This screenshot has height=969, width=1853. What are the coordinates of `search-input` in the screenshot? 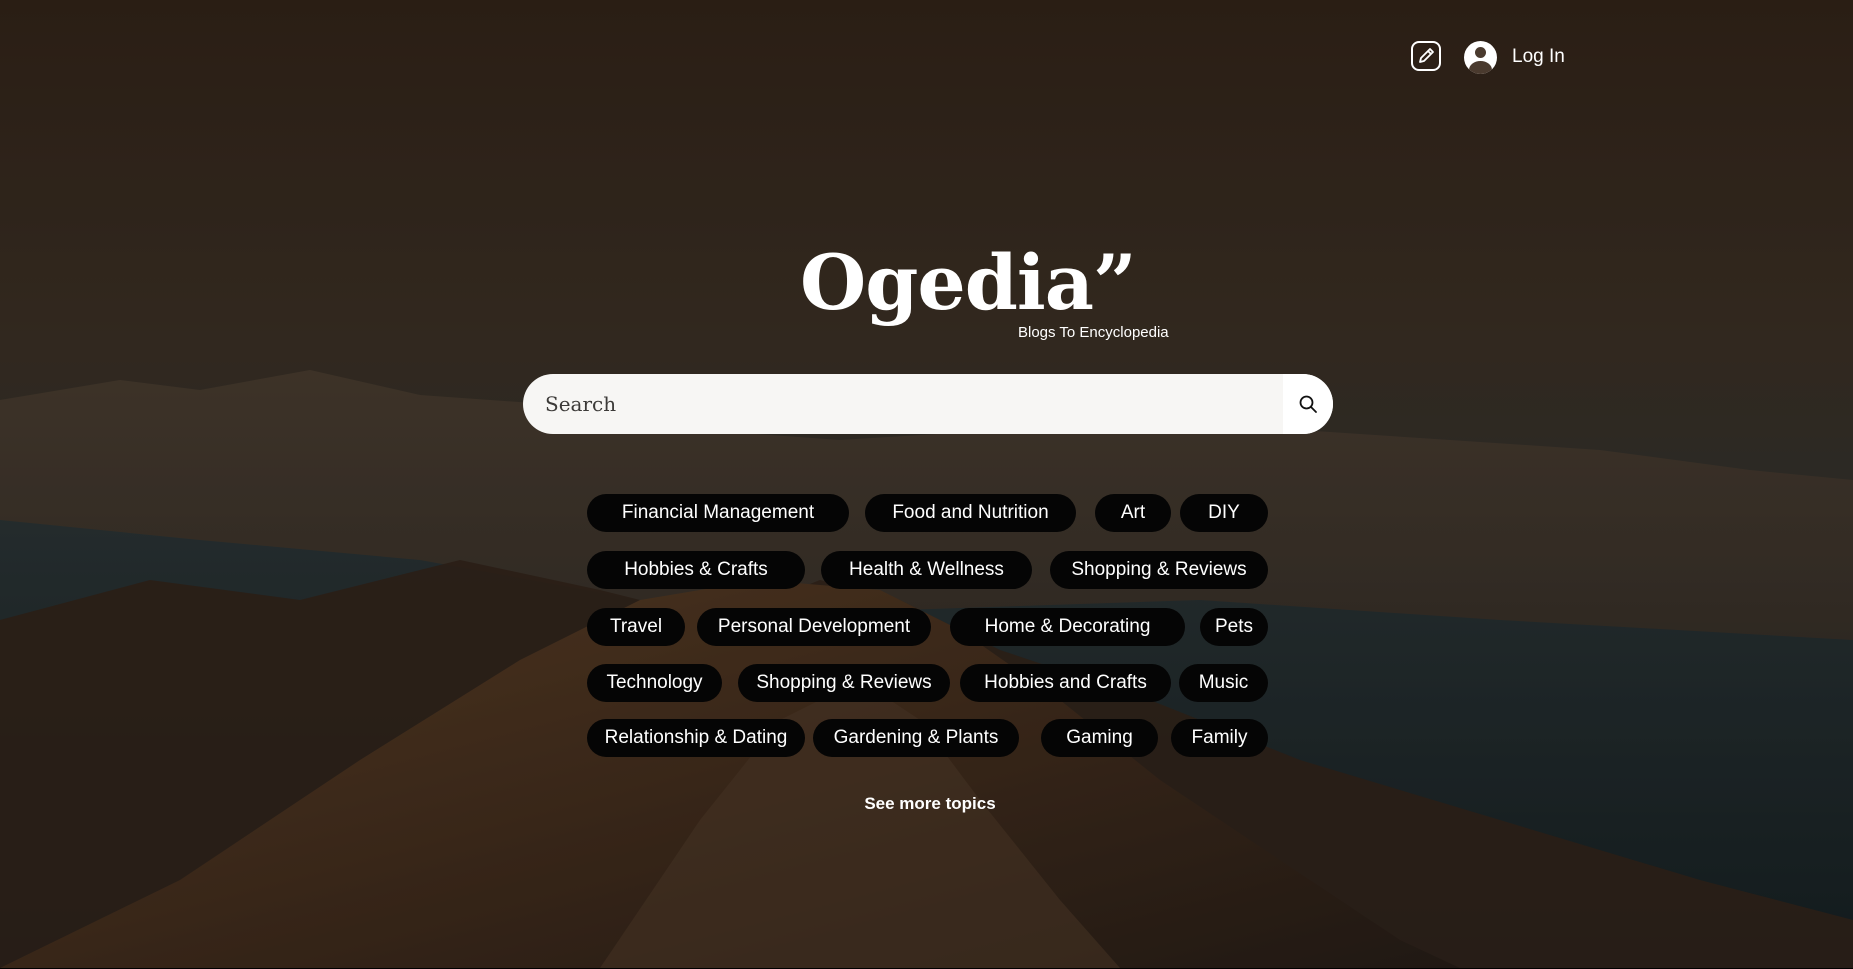 It's located at (903, 404).